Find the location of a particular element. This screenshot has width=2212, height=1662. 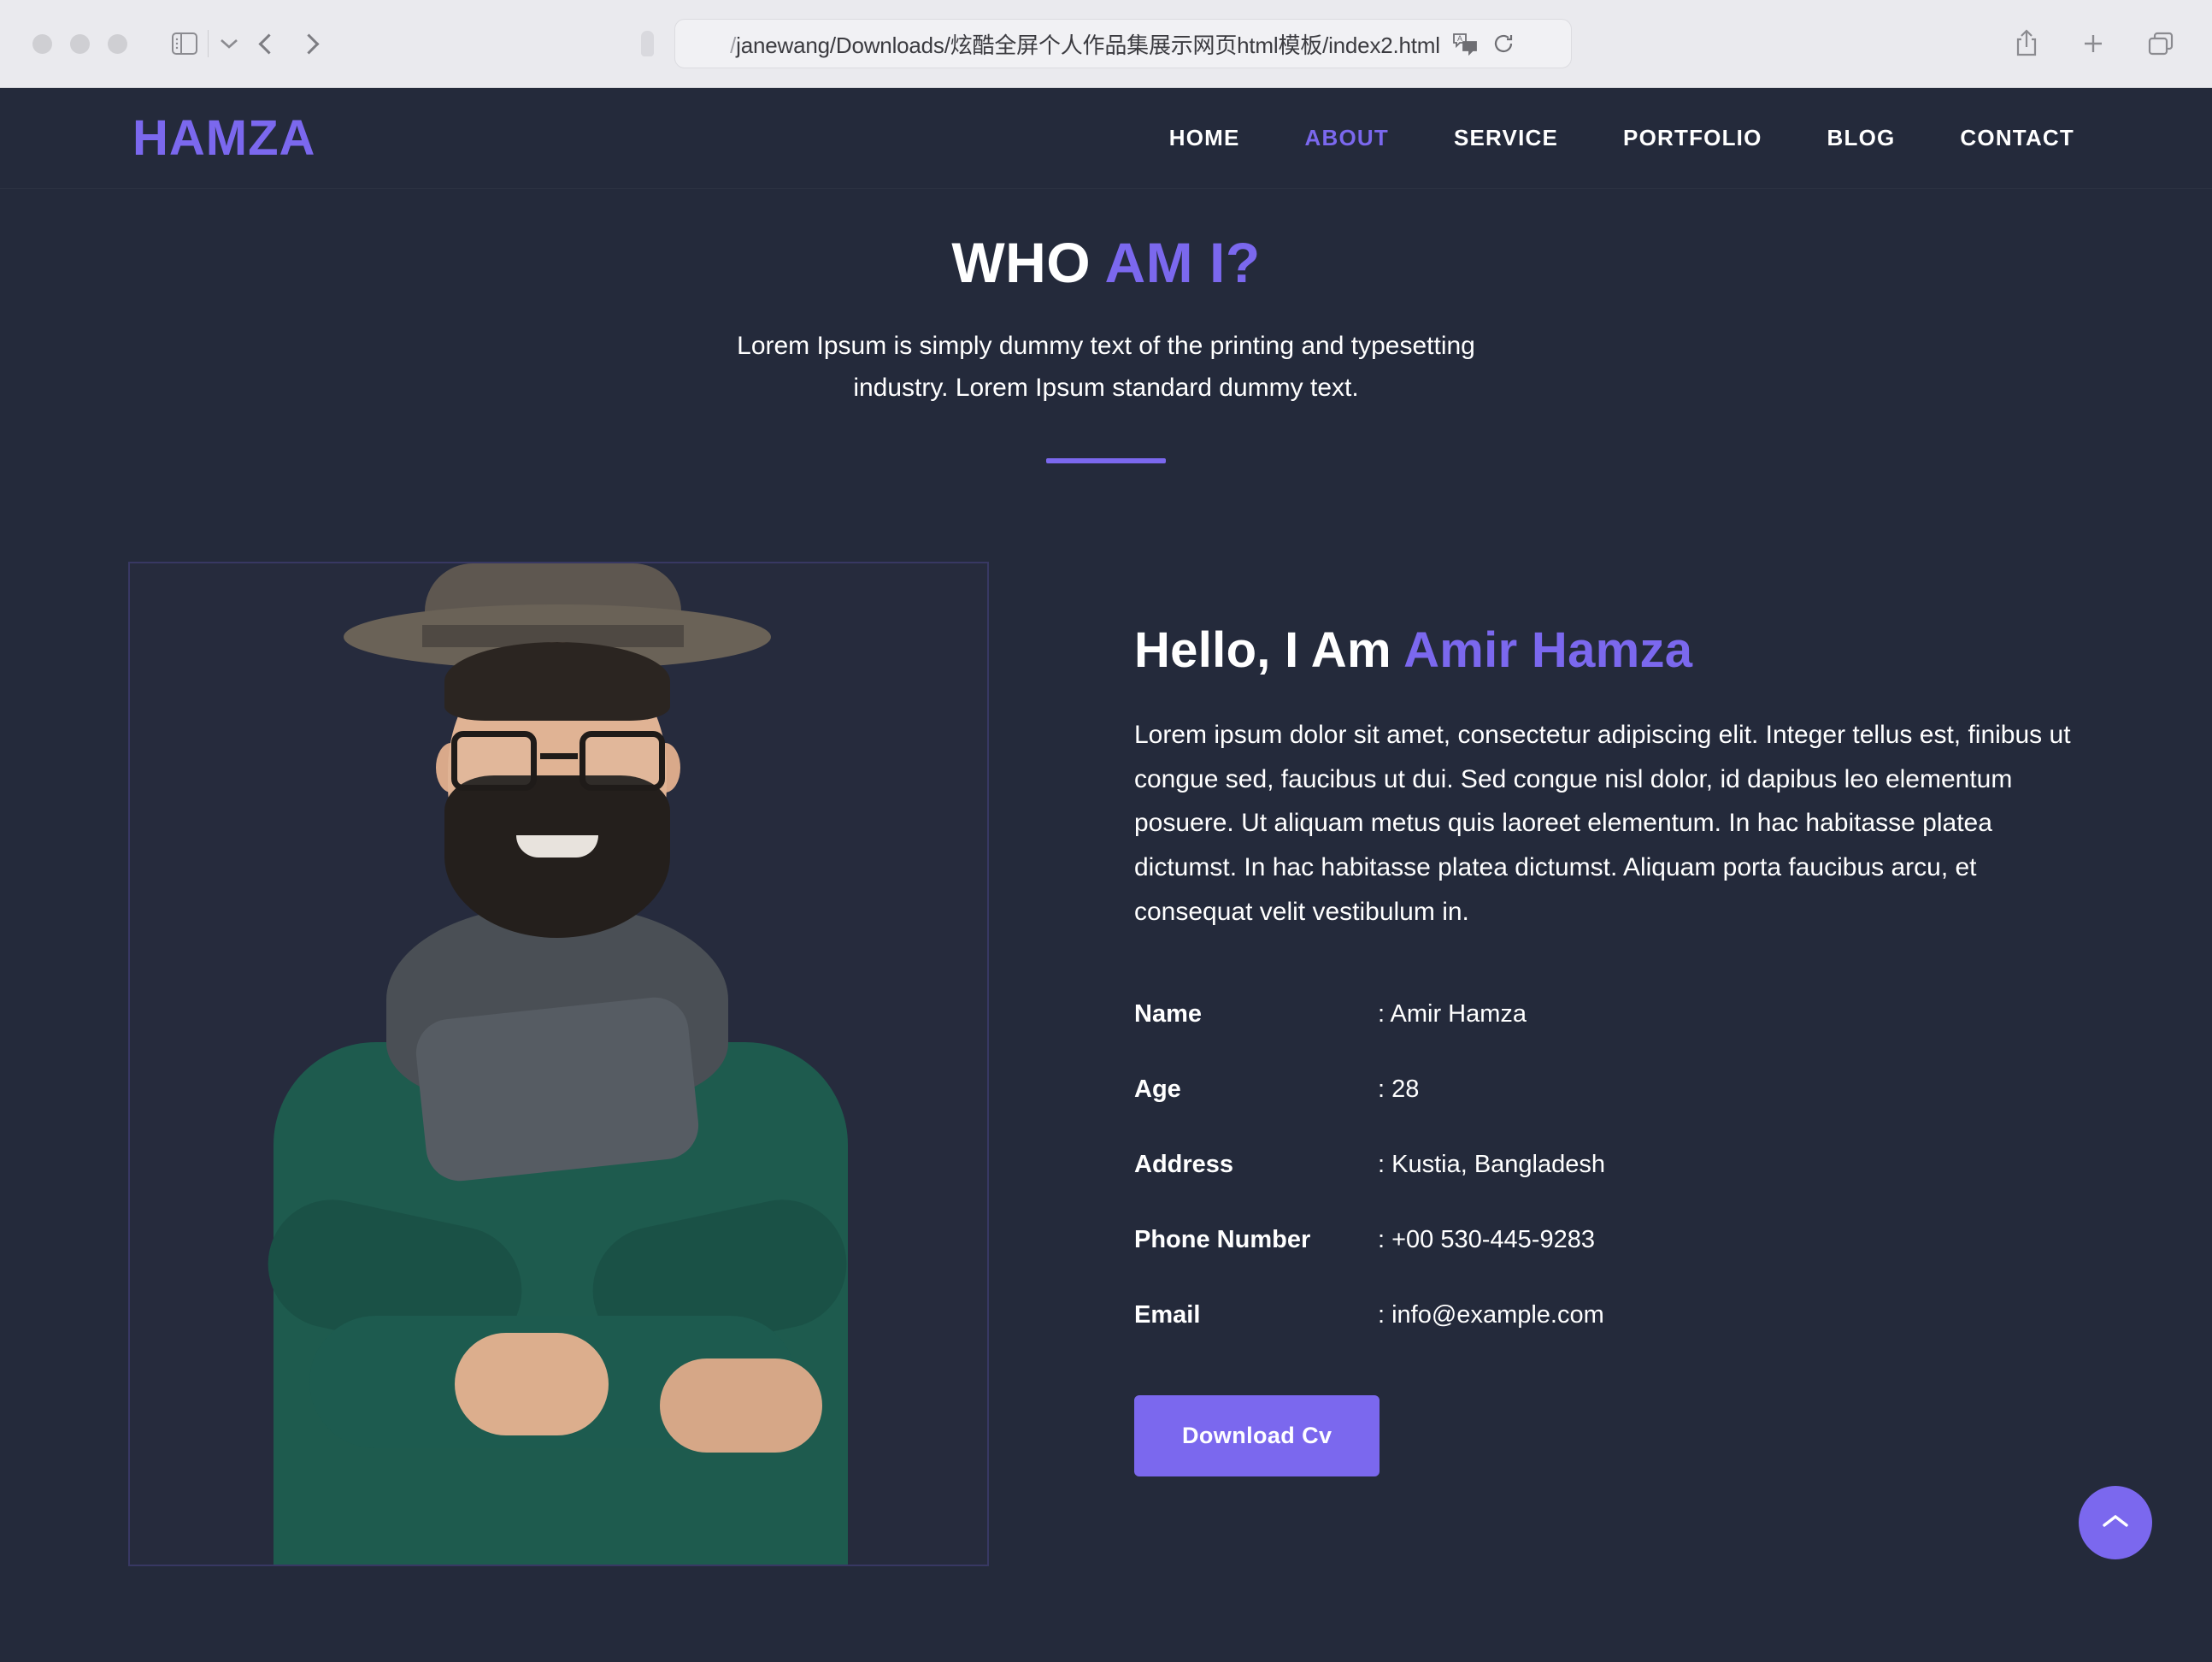

scroll-to-top-button is located at coordinates (2115, 1522).